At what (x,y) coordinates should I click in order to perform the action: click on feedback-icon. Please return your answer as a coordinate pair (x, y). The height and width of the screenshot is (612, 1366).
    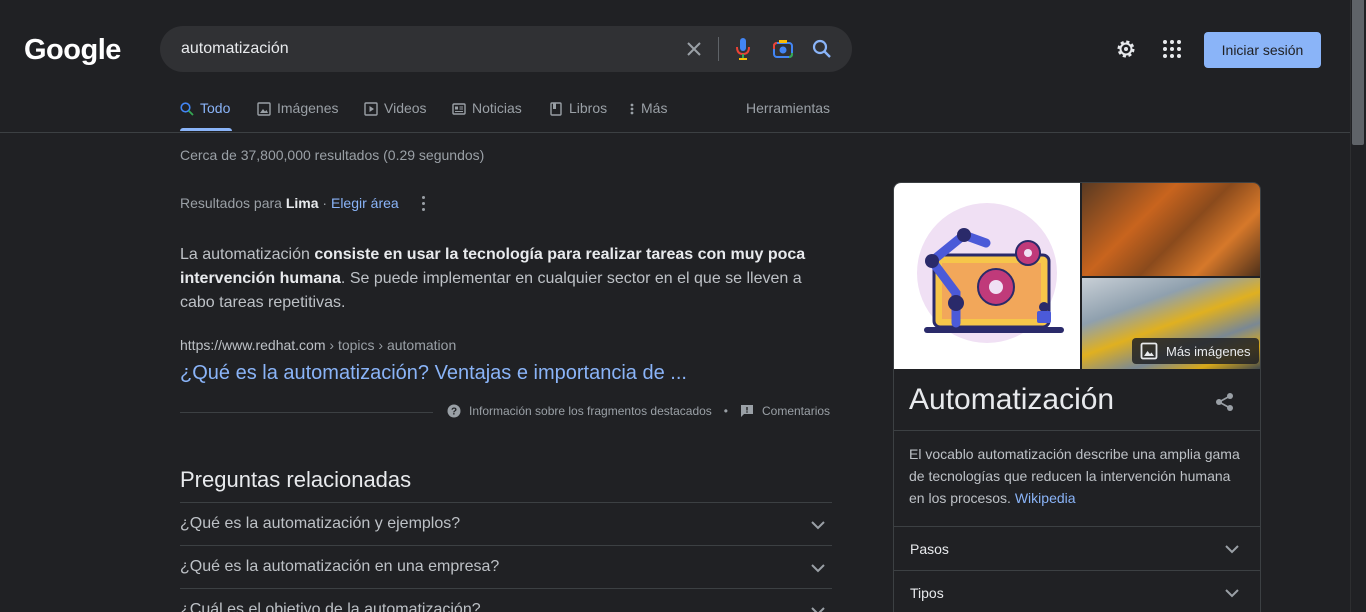
    Looking at the image, I should click on (747, 411).